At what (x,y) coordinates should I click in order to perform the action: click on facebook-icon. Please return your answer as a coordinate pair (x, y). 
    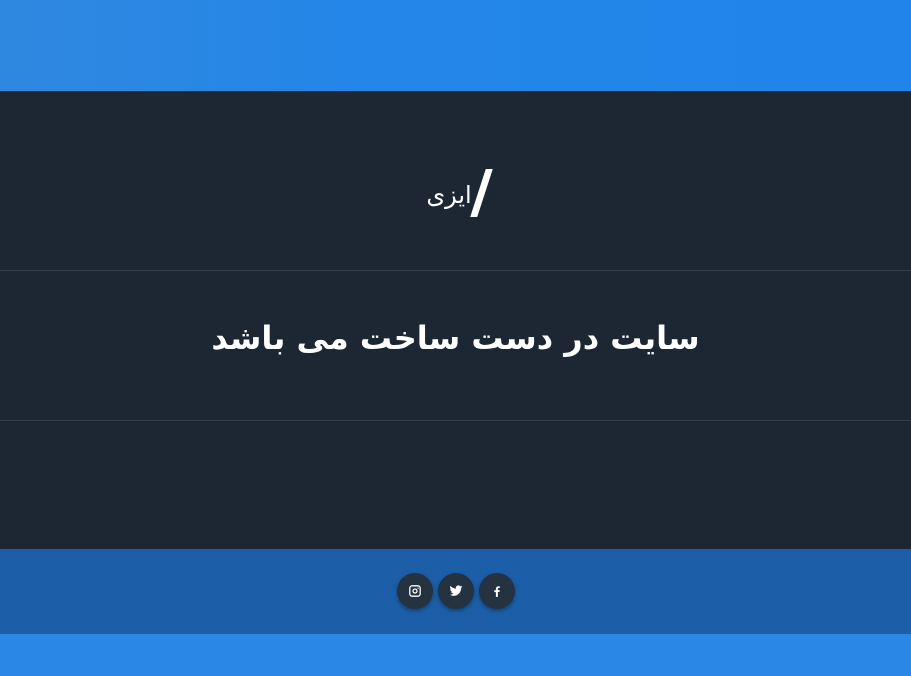
    Looking at the image, I should click on (496, 591).